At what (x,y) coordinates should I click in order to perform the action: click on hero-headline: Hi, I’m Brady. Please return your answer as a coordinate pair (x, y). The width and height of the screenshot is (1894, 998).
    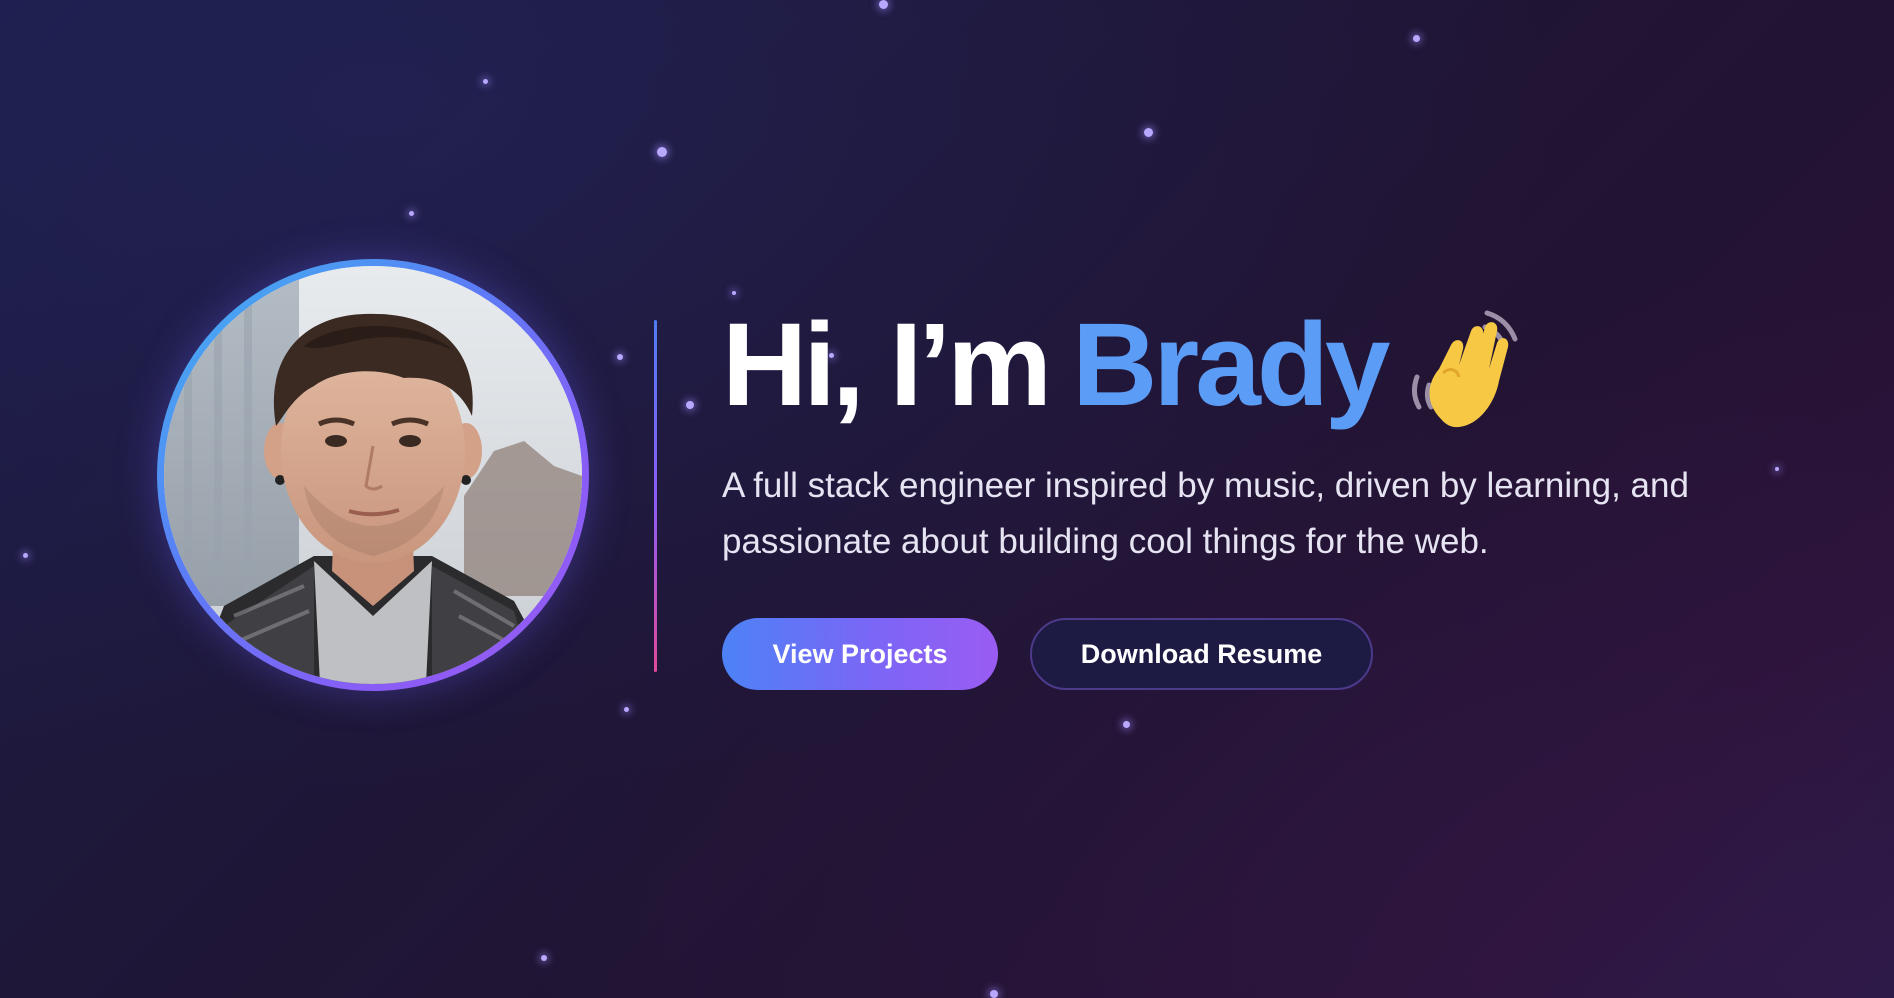
    Looking at the image, I should click on (1262, 365).